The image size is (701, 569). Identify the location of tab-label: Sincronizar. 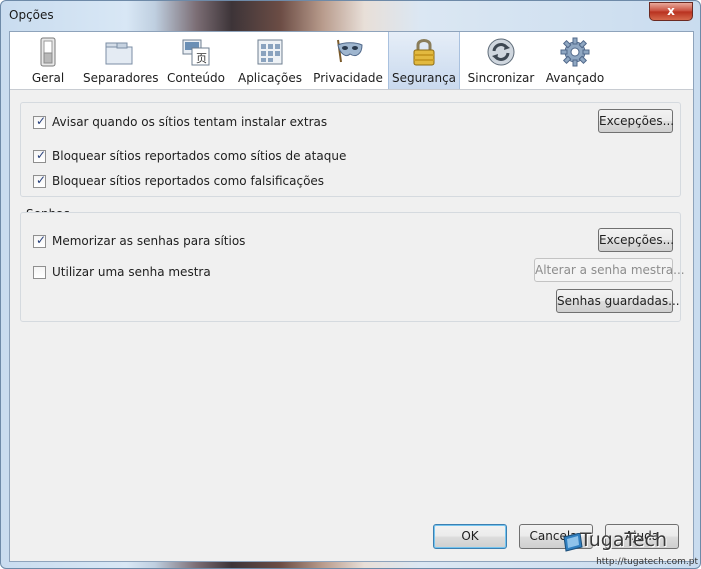
(501, 78).